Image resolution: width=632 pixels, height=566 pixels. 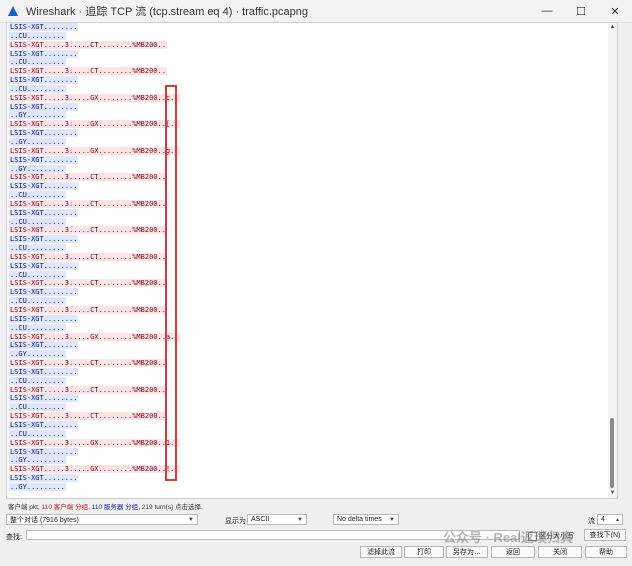 I want to click on find-next-button: 查找下(N), so click(x=605, y=535).